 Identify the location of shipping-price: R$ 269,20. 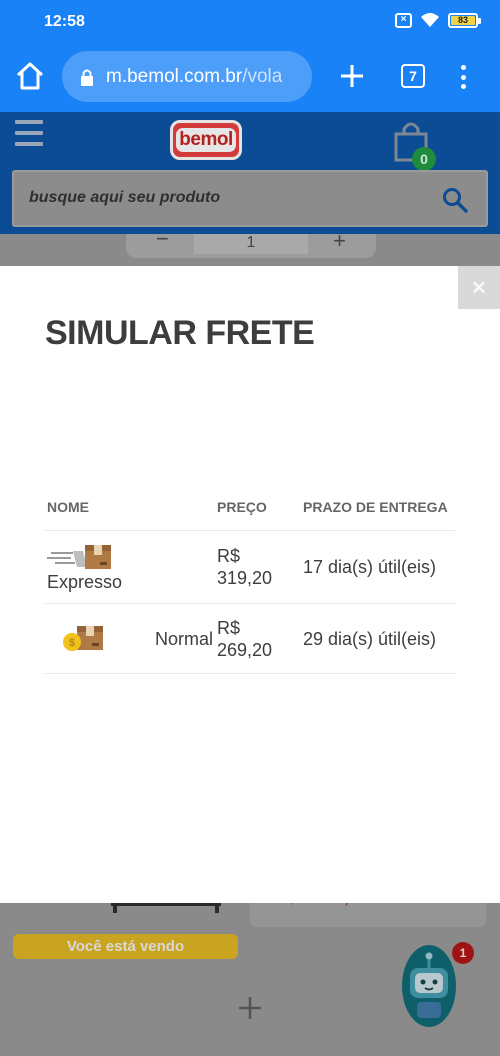
(258, 638).